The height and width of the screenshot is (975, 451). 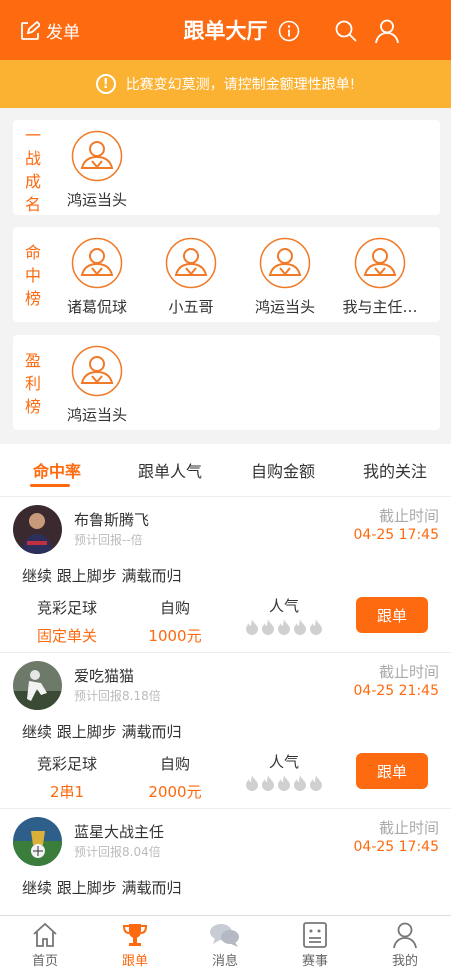 I want to click on tab-my-follows: 我的关注, so click(x=395, y=470).